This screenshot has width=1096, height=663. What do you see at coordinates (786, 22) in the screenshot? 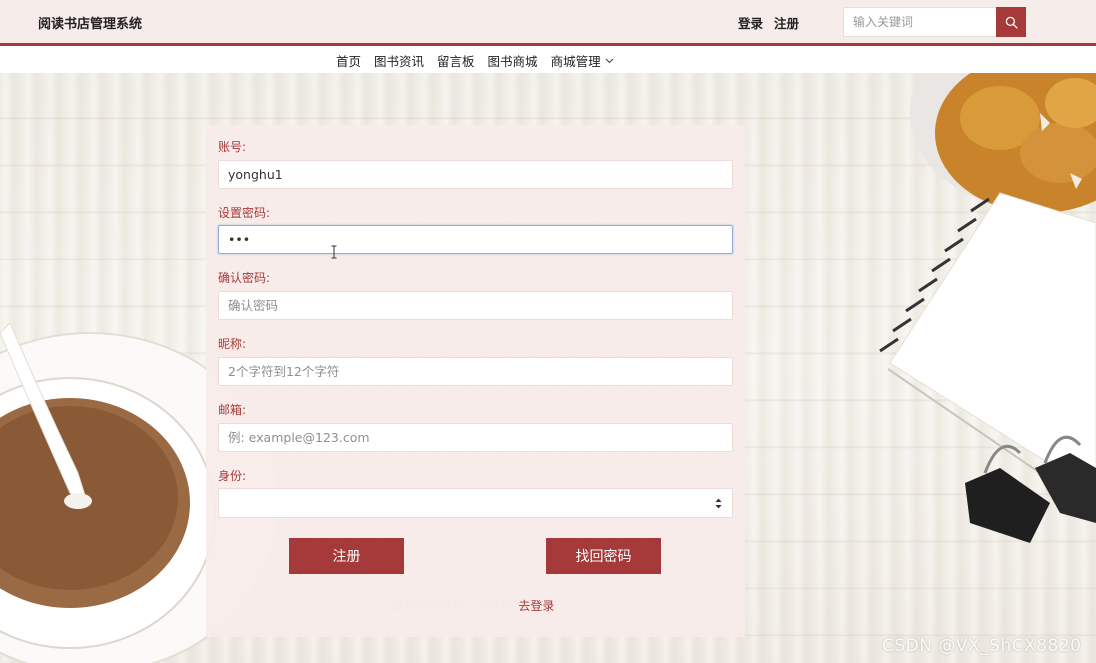
I see `register-link: 注册` at bounding box center [786, 22].